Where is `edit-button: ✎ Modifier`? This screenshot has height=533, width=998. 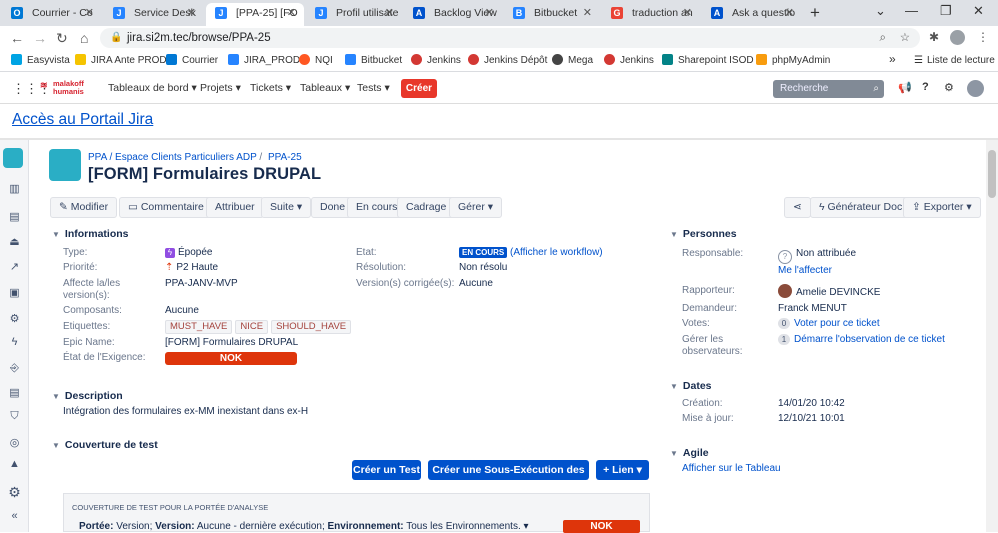 edit-button: ✎ Modifier is located at coordinates (84, 207).